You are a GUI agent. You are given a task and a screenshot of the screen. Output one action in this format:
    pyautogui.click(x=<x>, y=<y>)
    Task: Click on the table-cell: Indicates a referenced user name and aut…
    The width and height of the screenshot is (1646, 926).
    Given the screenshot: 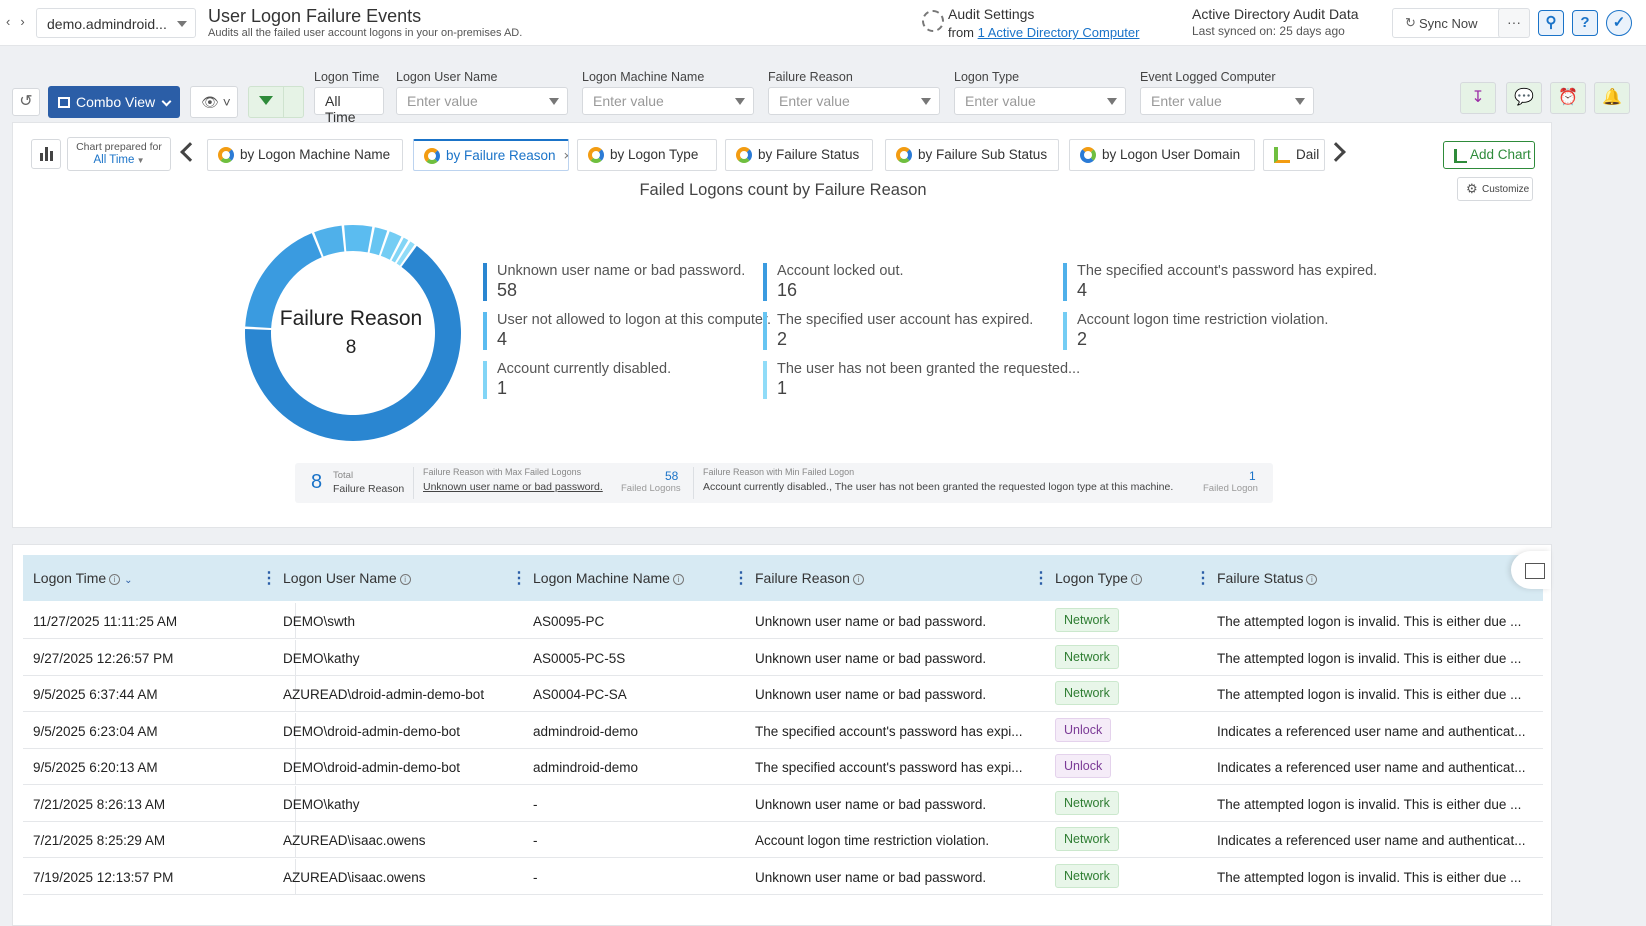 What is the action you would take?
    pyautogui.click(x=1371, y=840)
    